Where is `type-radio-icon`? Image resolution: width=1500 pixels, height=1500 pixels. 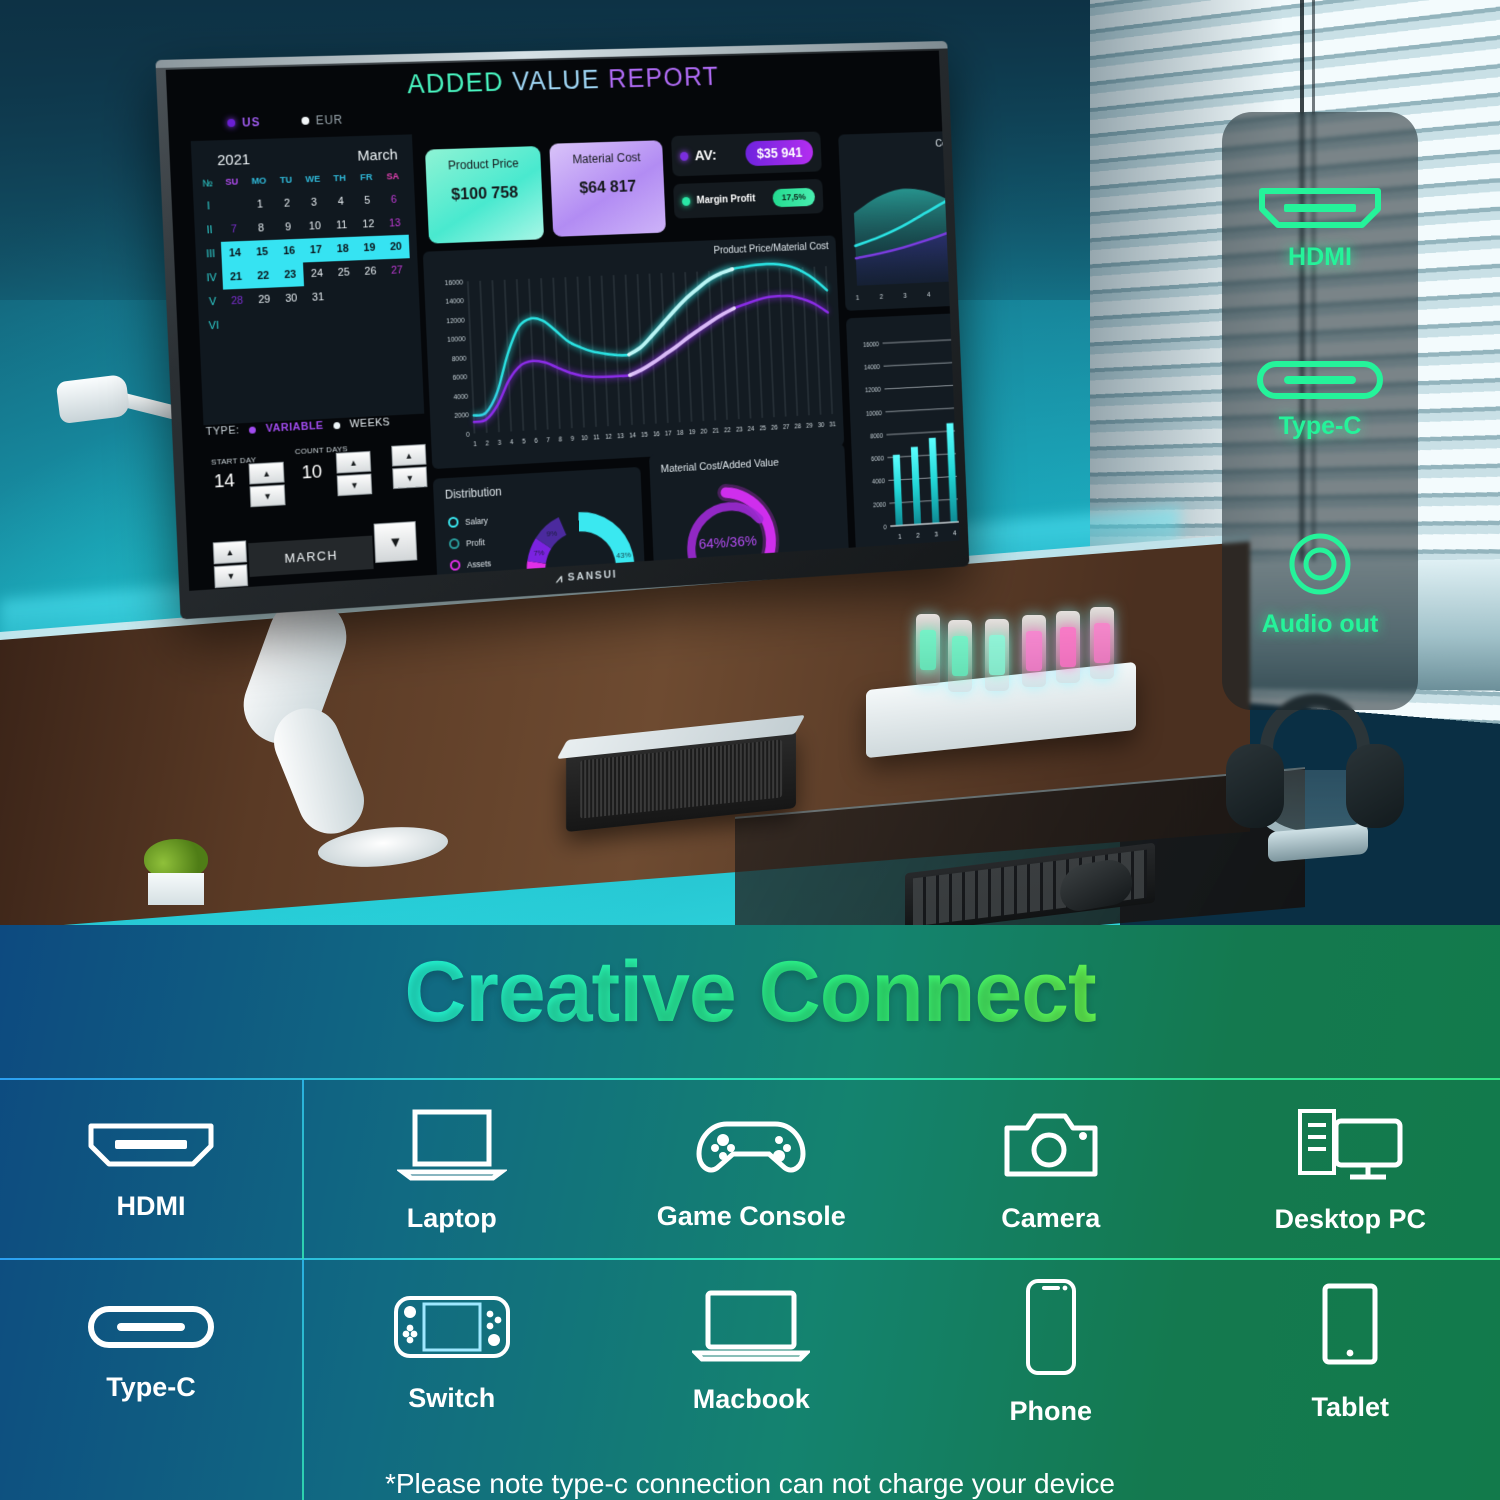
type-radio-icon is located at coordinates (253, 429).